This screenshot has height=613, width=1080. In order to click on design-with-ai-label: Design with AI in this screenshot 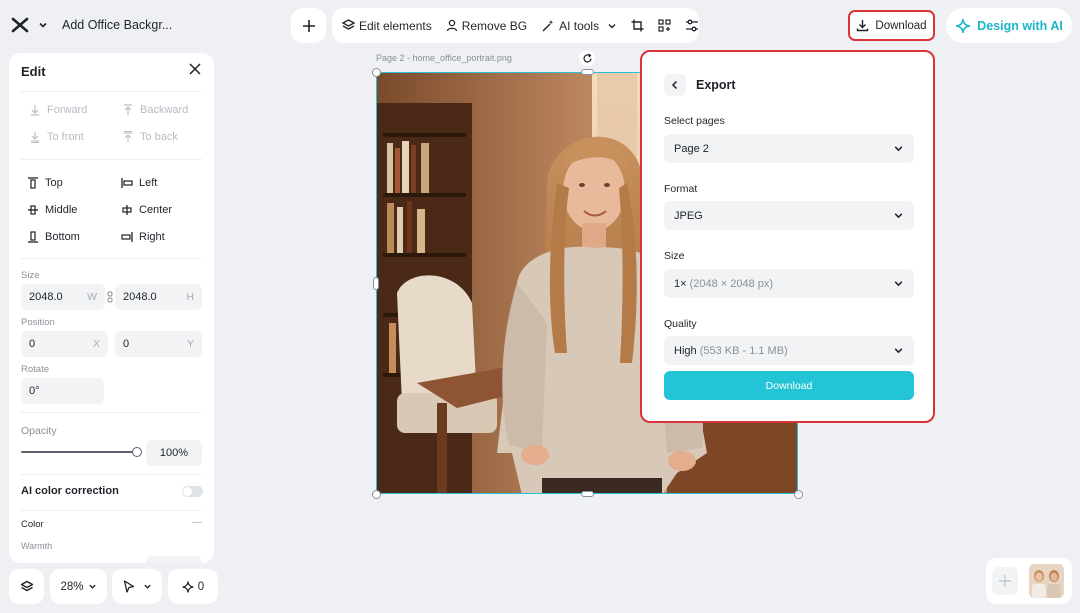, I will do `click(1020, 25)`.